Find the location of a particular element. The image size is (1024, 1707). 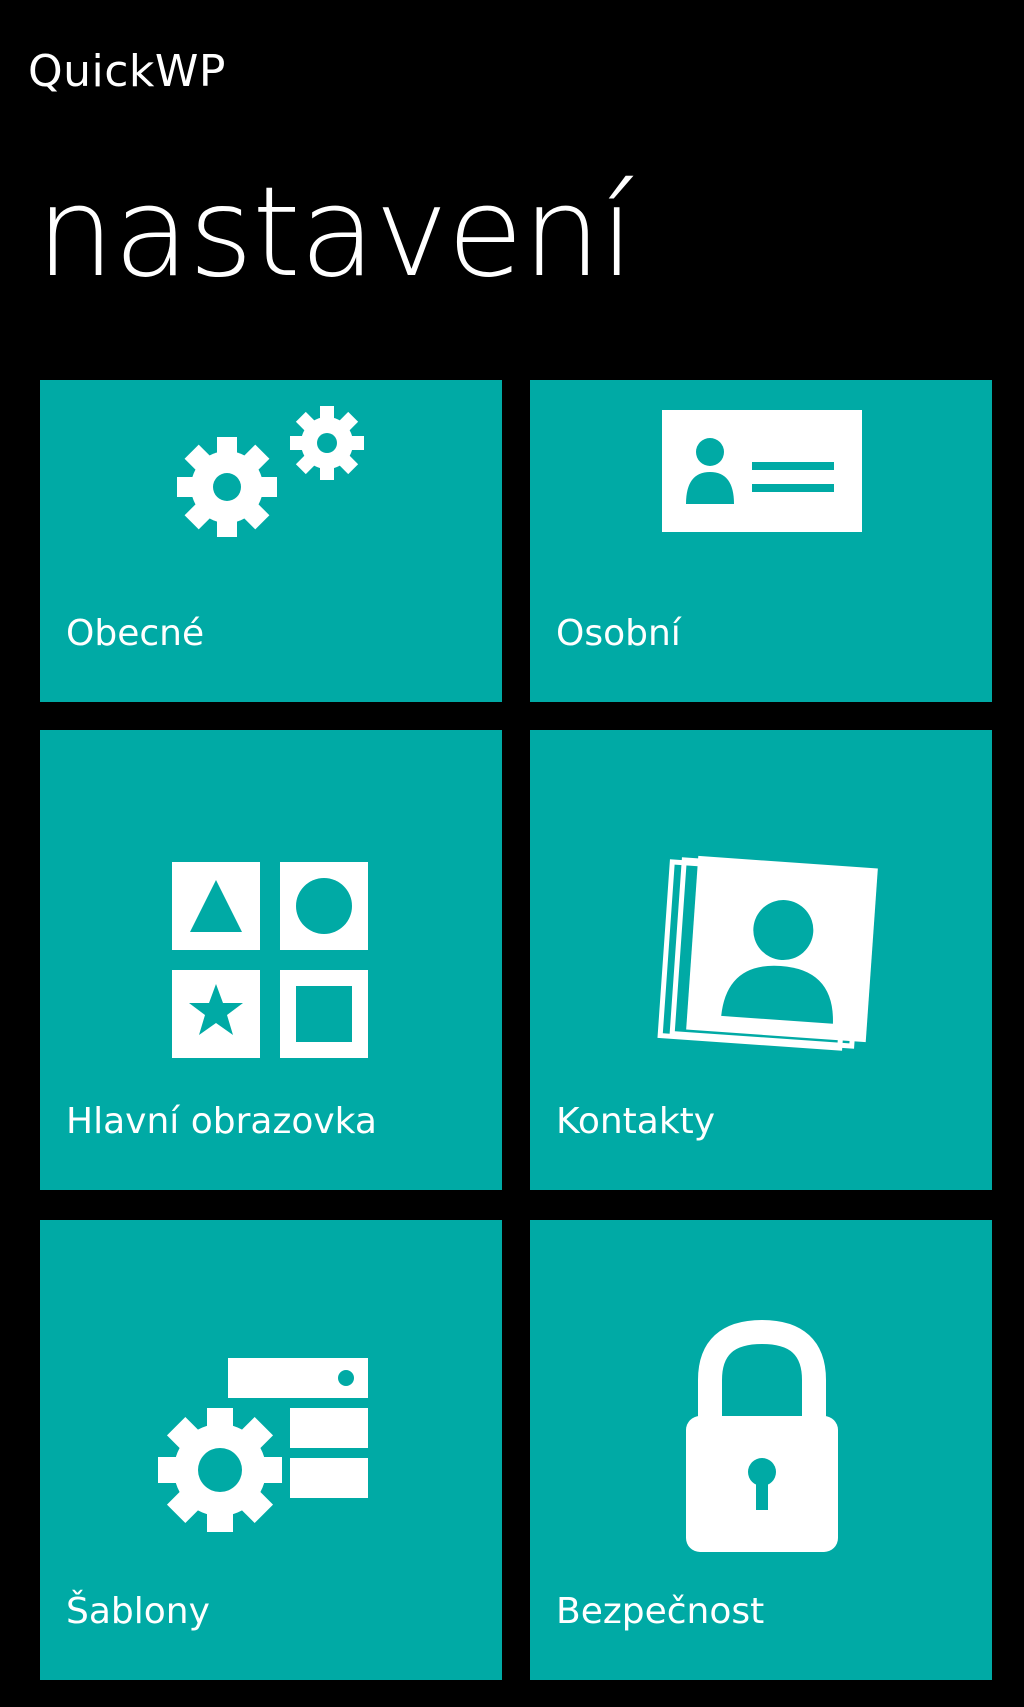

tile-hlavni-obrazovka: Hlavní obrazovka is located at coordinates (271, 960).